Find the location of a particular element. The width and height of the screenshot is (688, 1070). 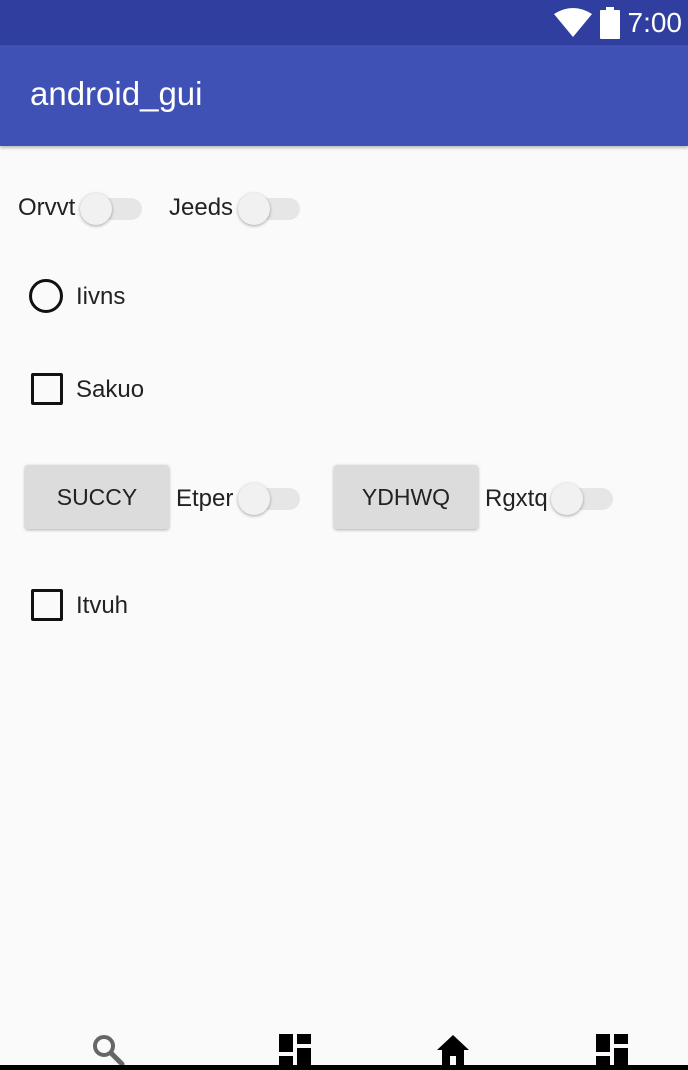

switch-etper is located at coordinates (270, 496).